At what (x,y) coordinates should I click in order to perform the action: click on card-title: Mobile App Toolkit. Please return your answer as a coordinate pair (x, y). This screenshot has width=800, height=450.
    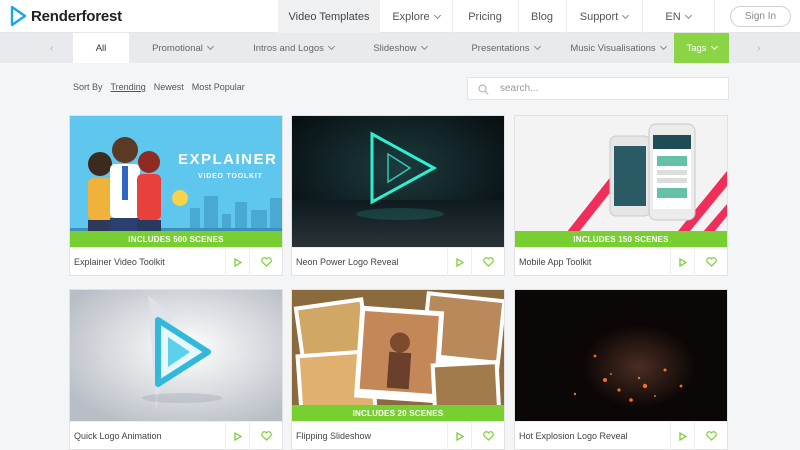
    Looking at the image, I should click on (555, 262).